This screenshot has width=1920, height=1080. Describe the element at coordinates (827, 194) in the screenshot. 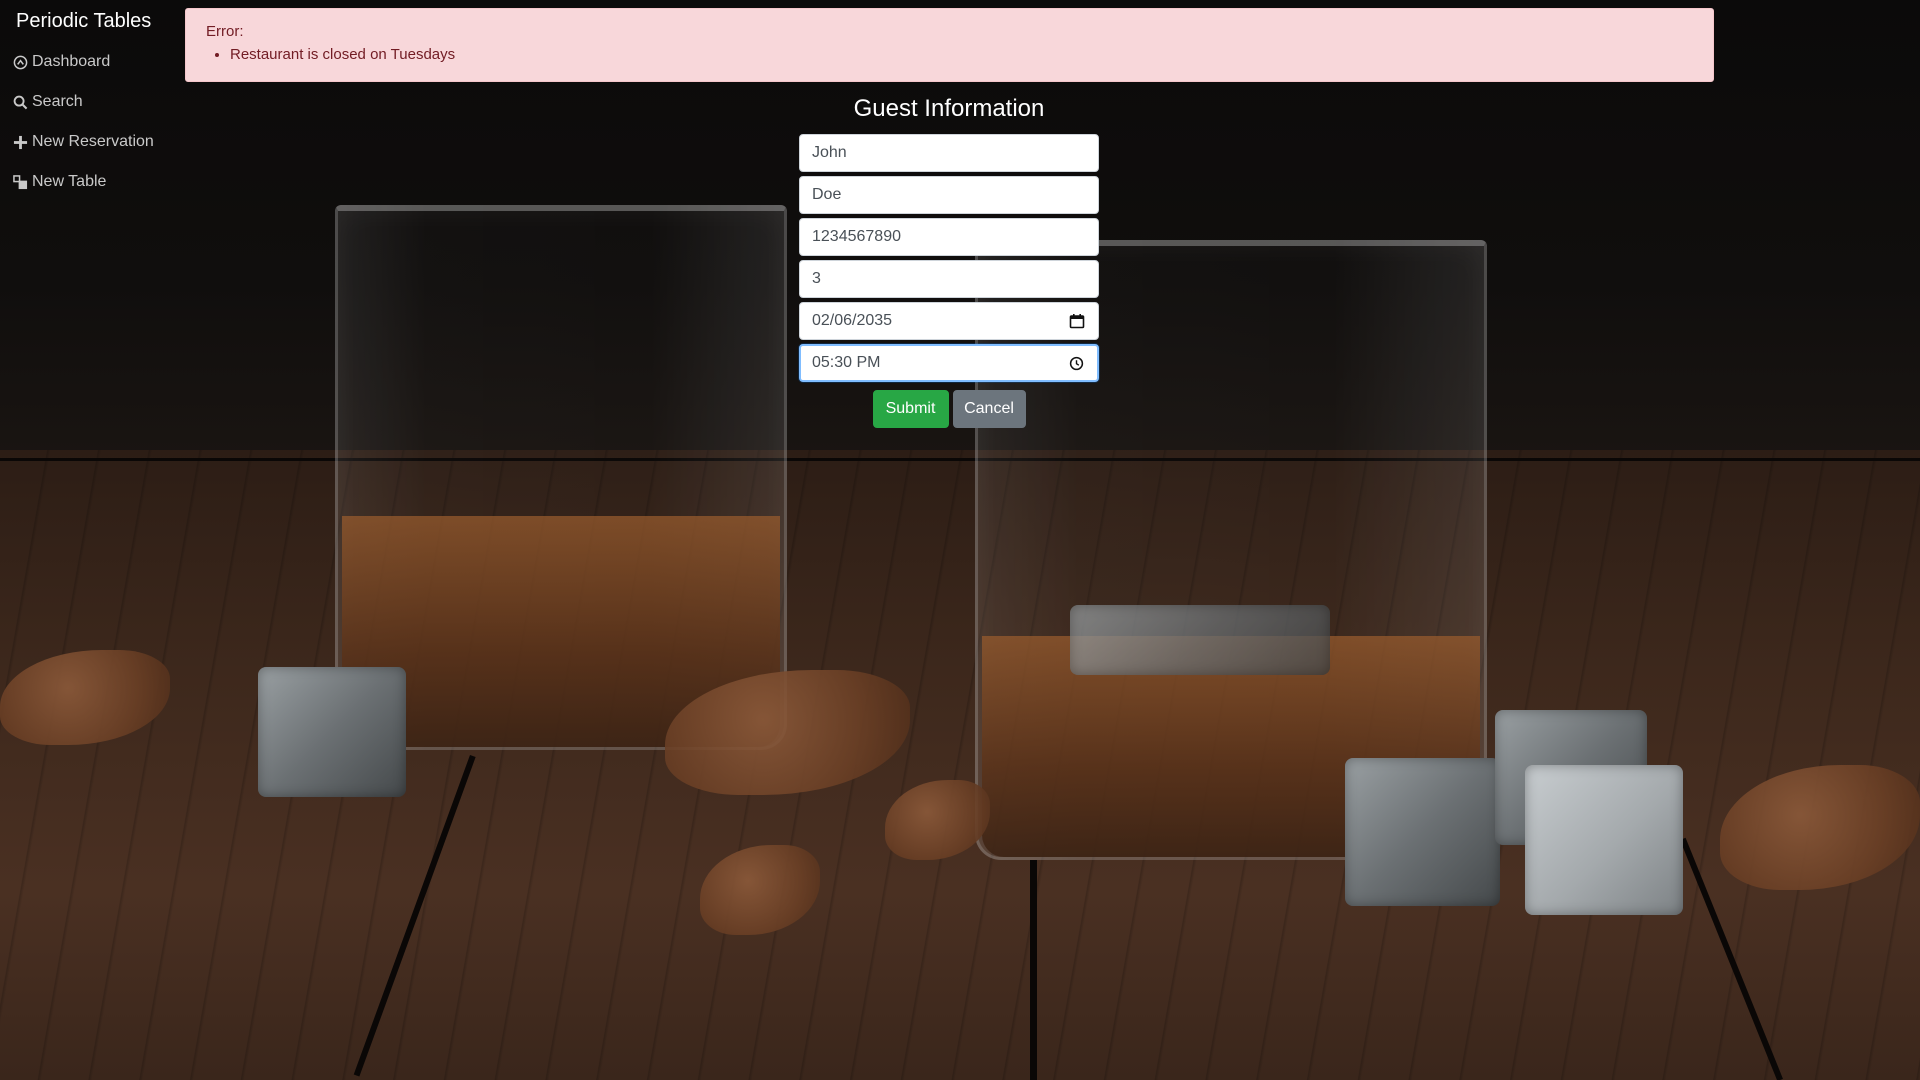

I see `last-name-value: Doe` at that location.